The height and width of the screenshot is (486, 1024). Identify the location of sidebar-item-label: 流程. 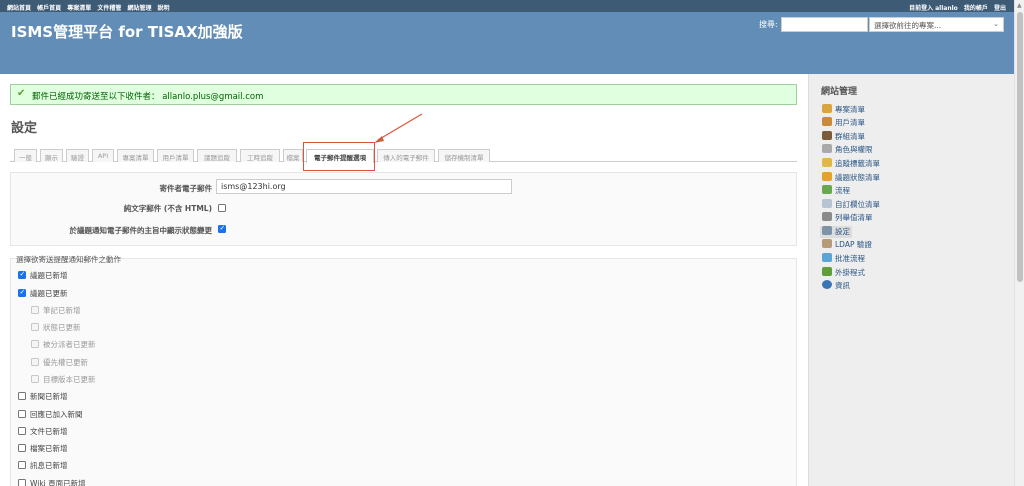
(842, 190).